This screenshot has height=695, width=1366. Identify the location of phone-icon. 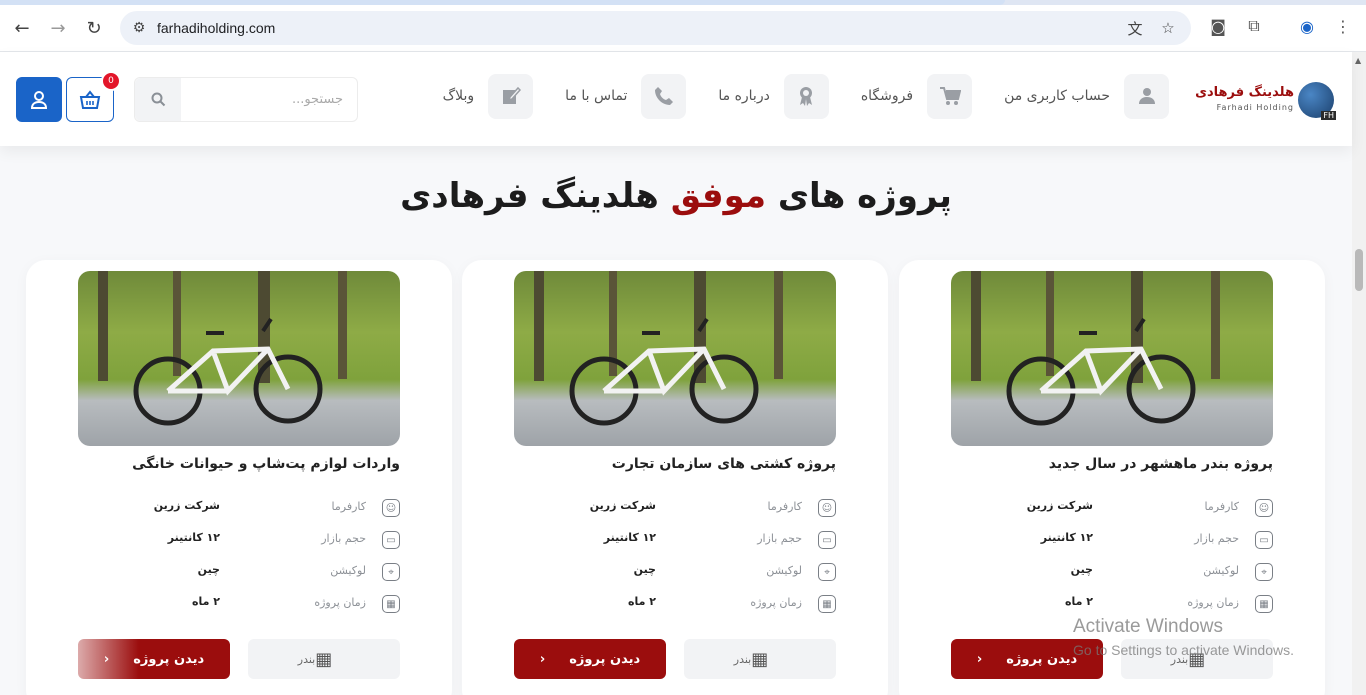
(664, 96).